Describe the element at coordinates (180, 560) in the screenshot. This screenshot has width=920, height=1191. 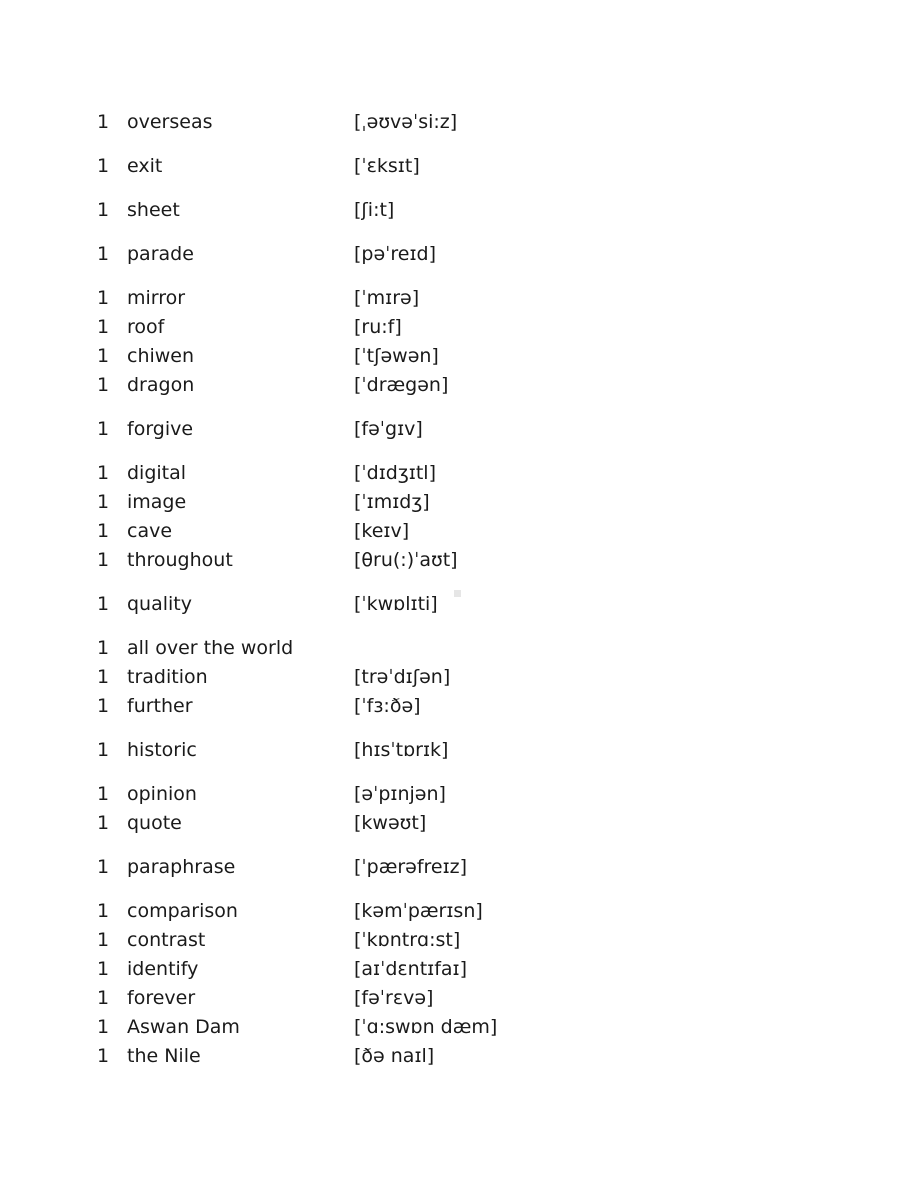
I see `word-term-cell: throughout` at that location.